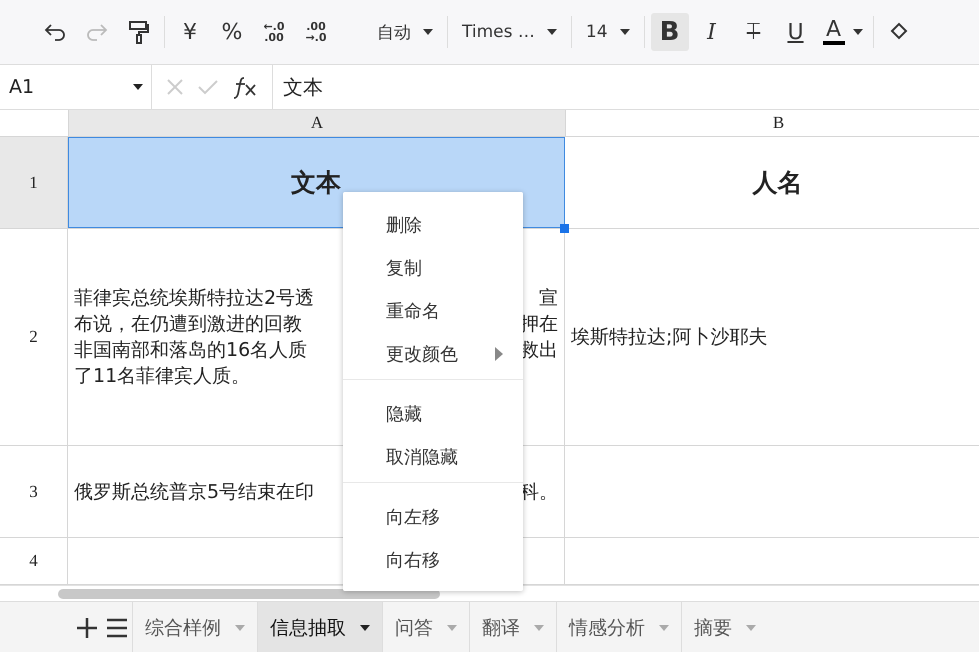  I want to click on sheet-tab: 翻译, so click(512, 627).